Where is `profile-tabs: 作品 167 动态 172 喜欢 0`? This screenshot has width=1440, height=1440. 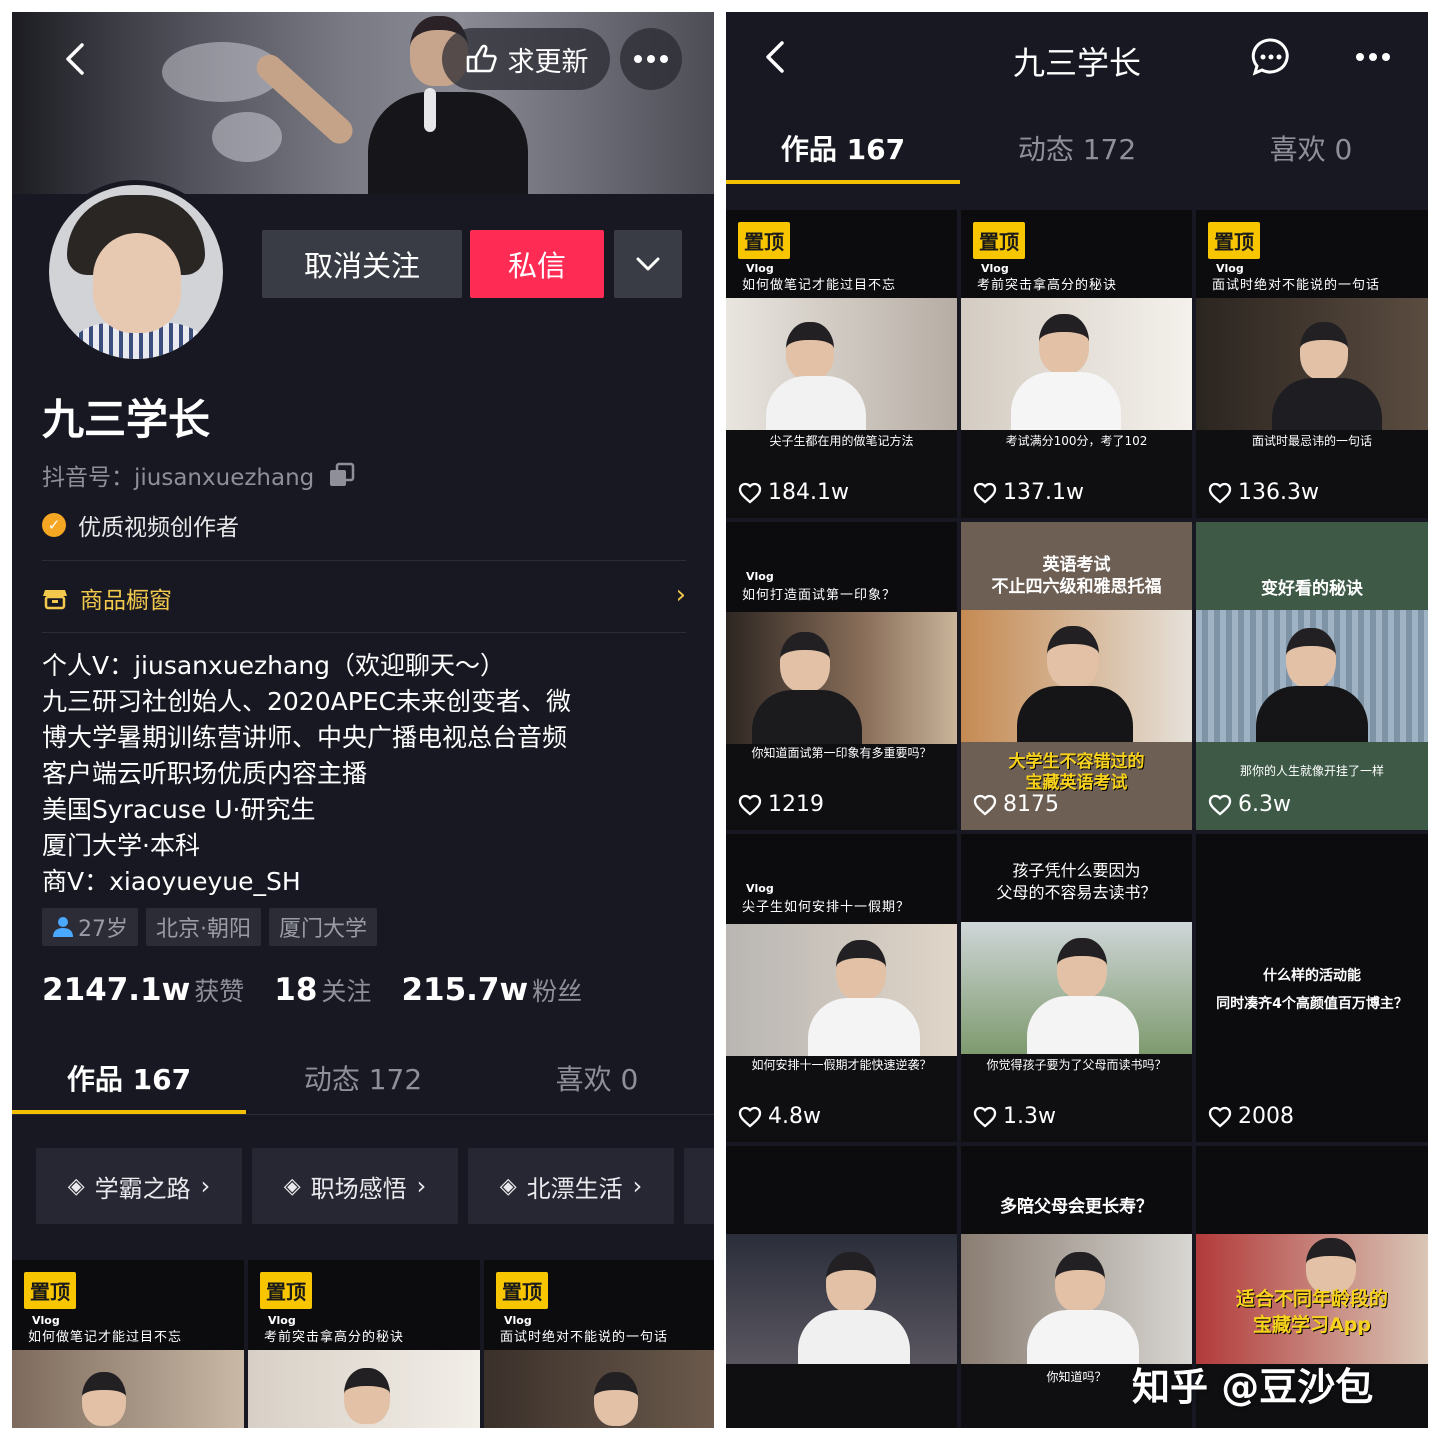 profile-tabs: 作品 167 动态 172 喜欢 0 is located at coordinates (363, 1078).